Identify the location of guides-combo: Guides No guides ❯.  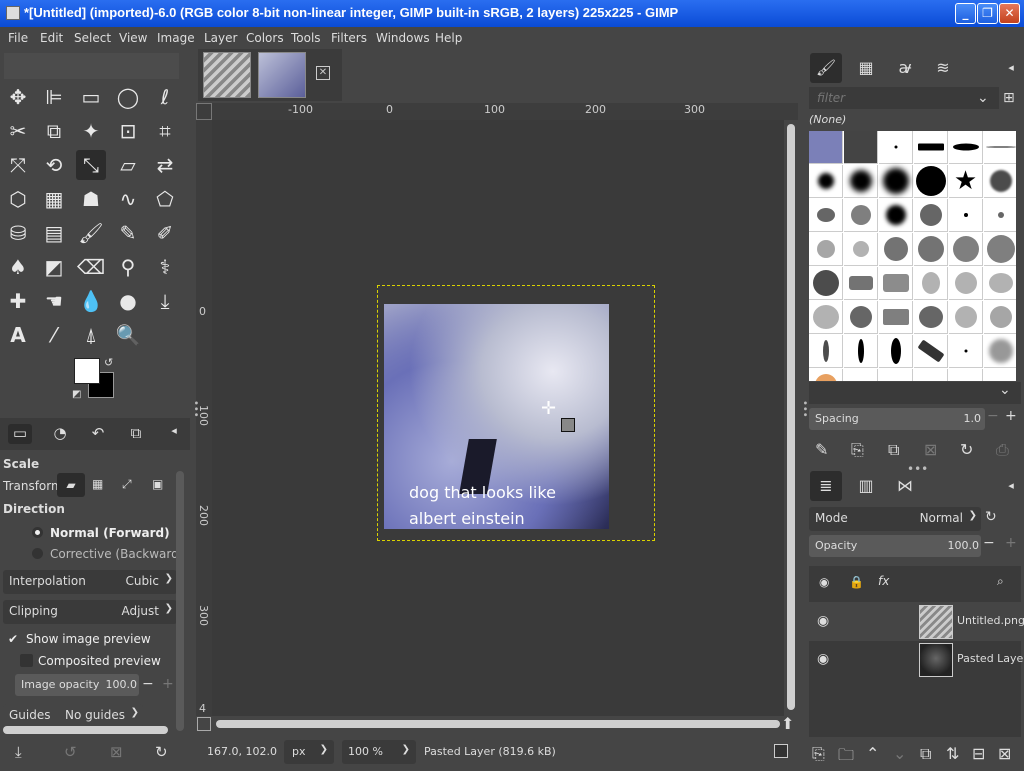
(73, 716).